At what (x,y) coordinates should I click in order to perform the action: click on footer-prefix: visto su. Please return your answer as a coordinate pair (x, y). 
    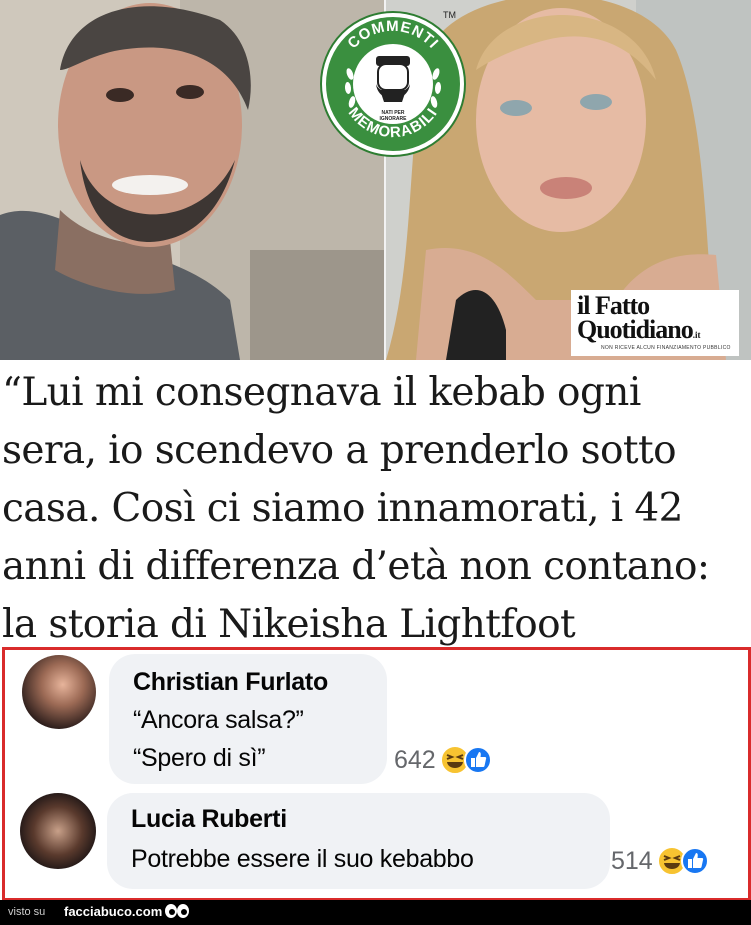
    Looking at the image, I should click on (27, 912).